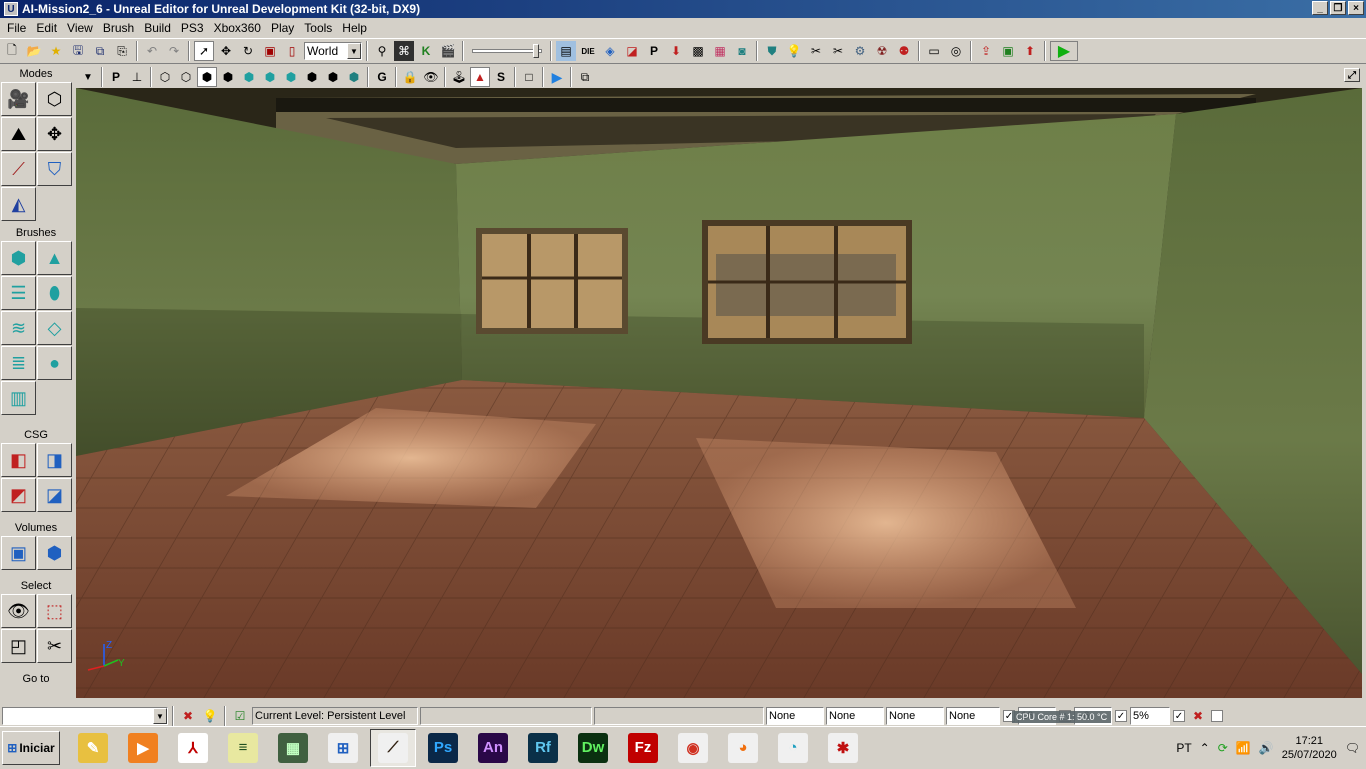 The width and height of the screenshot is (1366, 769). I want to click on minimize-button: _, so click(1320, 8).